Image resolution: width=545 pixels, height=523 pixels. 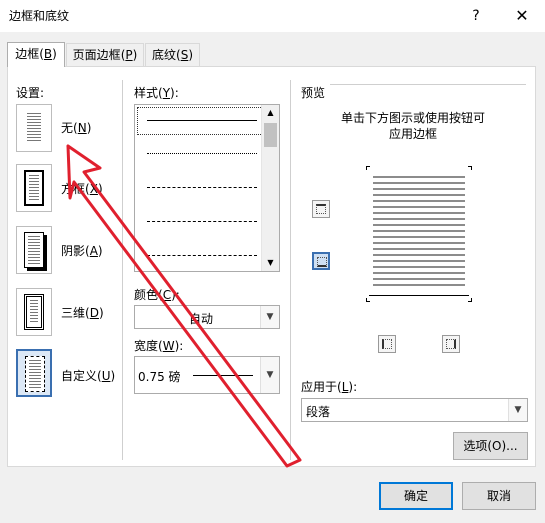 I want to click on tab-borders-key: B, so click(x=48, y=54).